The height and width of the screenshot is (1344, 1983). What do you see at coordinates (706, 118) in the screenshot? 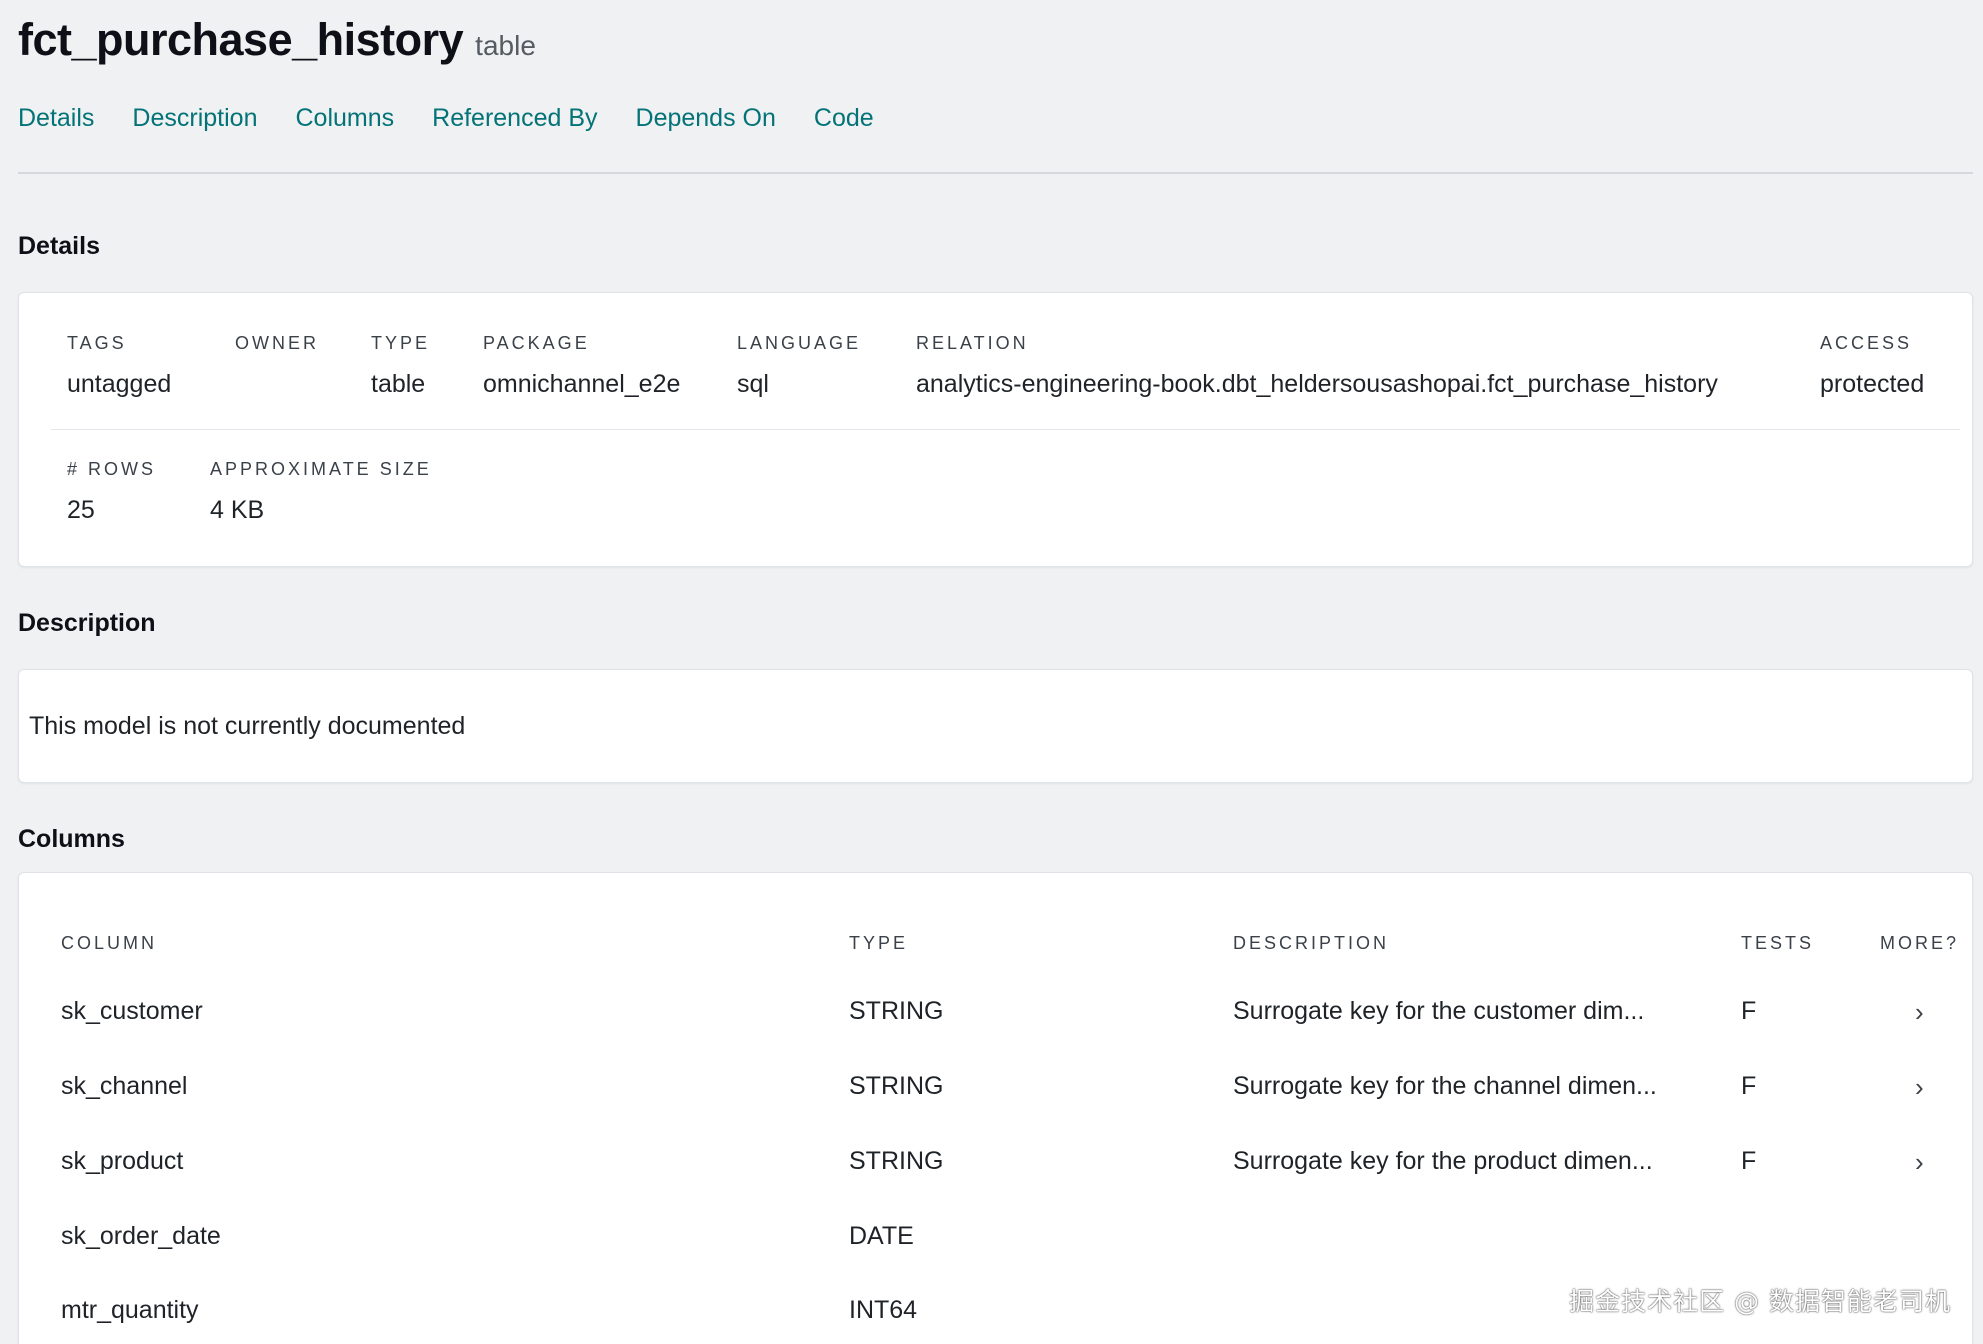
I see `tab-depends-on: Depends On` at bounding box center [706, 118].